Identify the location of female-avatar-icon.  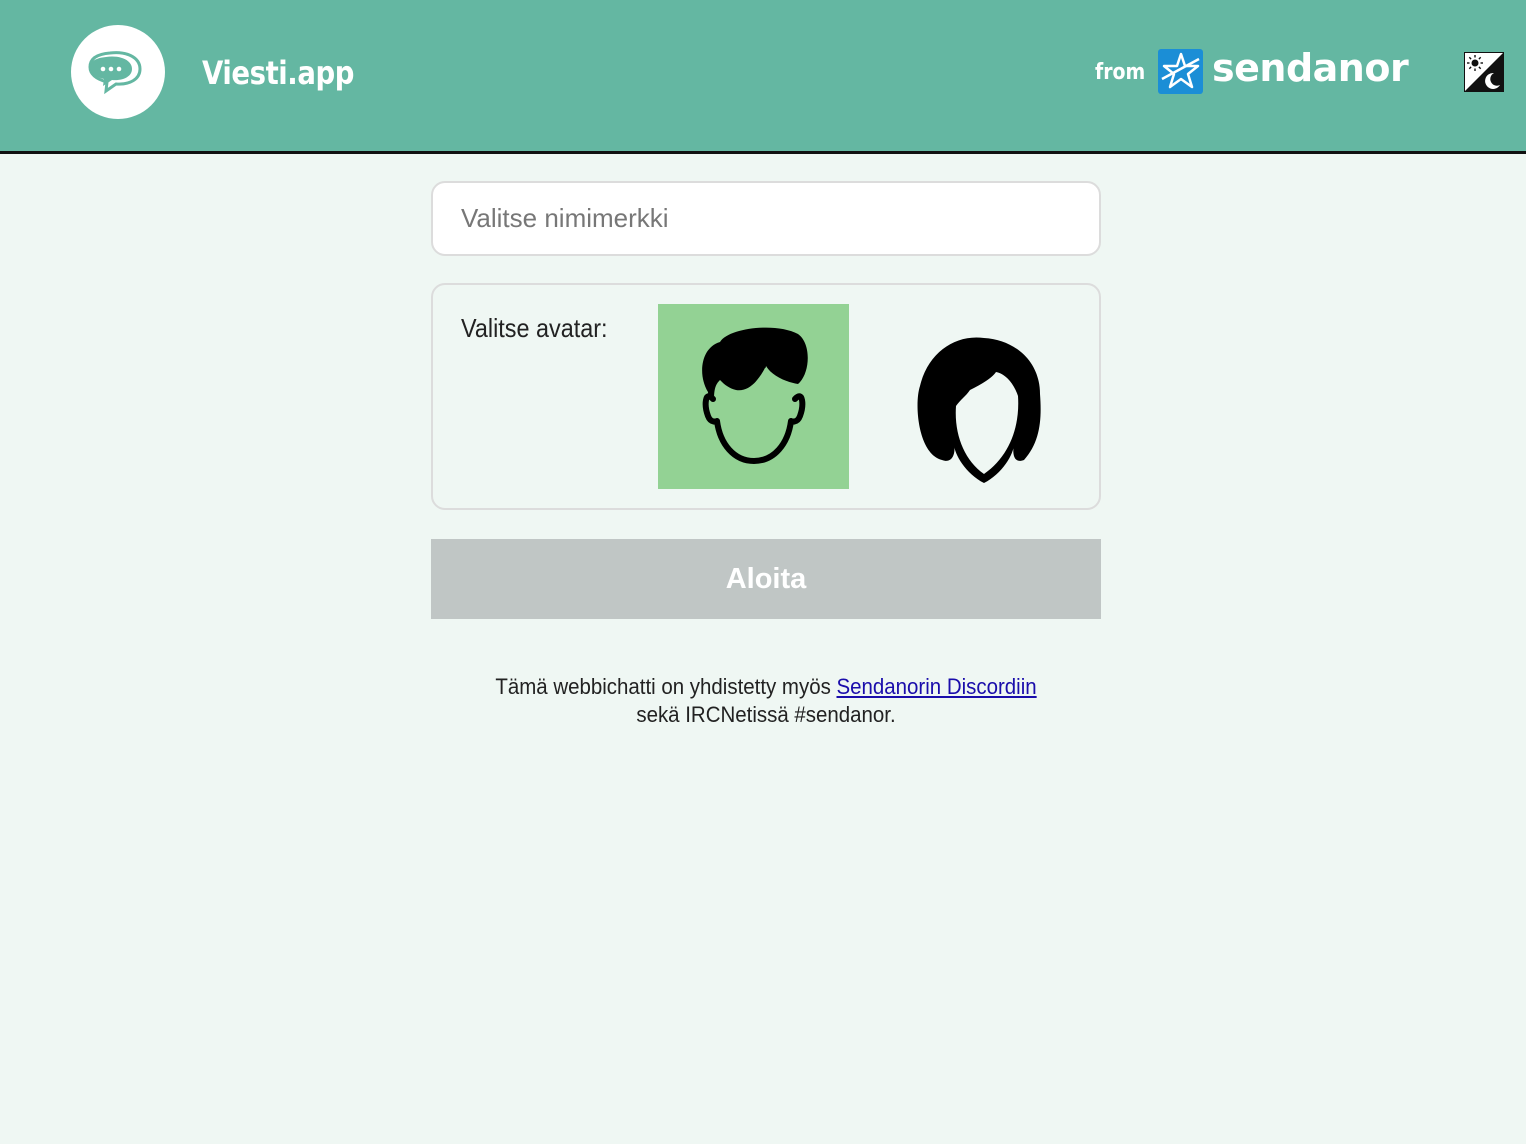
(979, 410).